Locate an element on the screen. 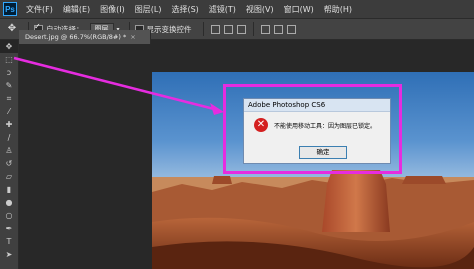 This screenshot has width=474, height=269. menu-help: 帮助(H) is located at coordinates (338, 9).